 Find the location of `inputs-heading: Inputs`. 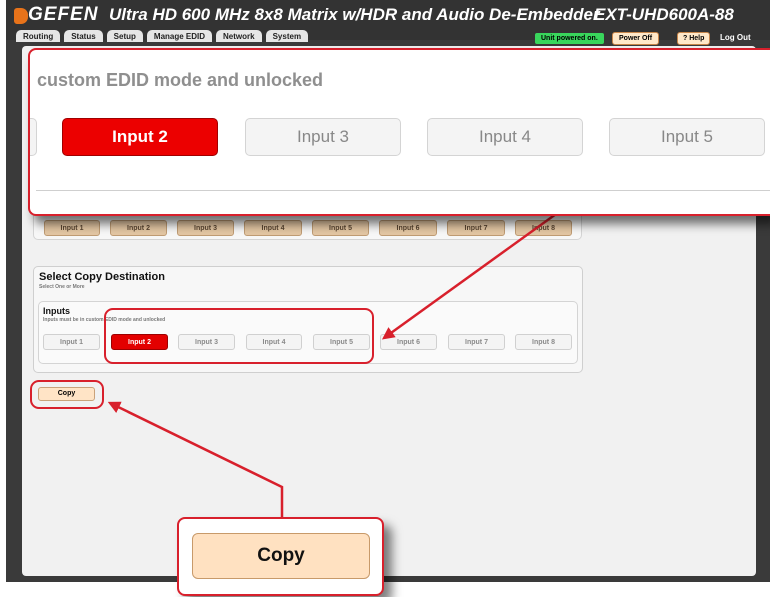

inputs-heading: Inputs is located at coordinates (56, 311).